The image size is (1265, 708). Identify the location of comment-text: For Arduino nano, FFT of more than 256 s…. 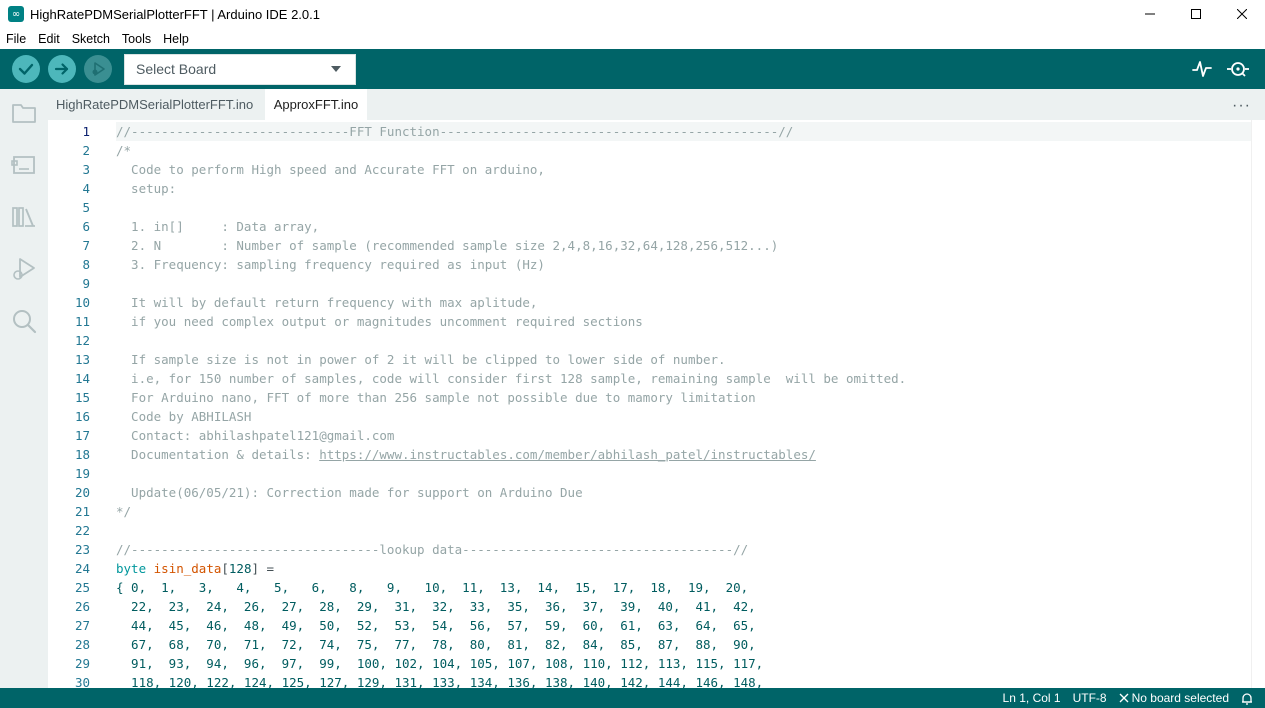
(436, 397).